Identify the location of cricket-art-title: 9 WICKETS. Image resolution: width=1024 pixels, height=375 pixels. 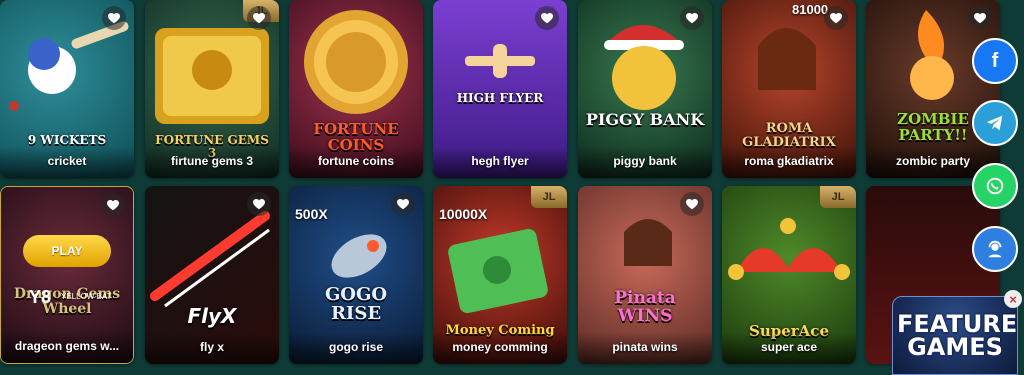
(67, 140).